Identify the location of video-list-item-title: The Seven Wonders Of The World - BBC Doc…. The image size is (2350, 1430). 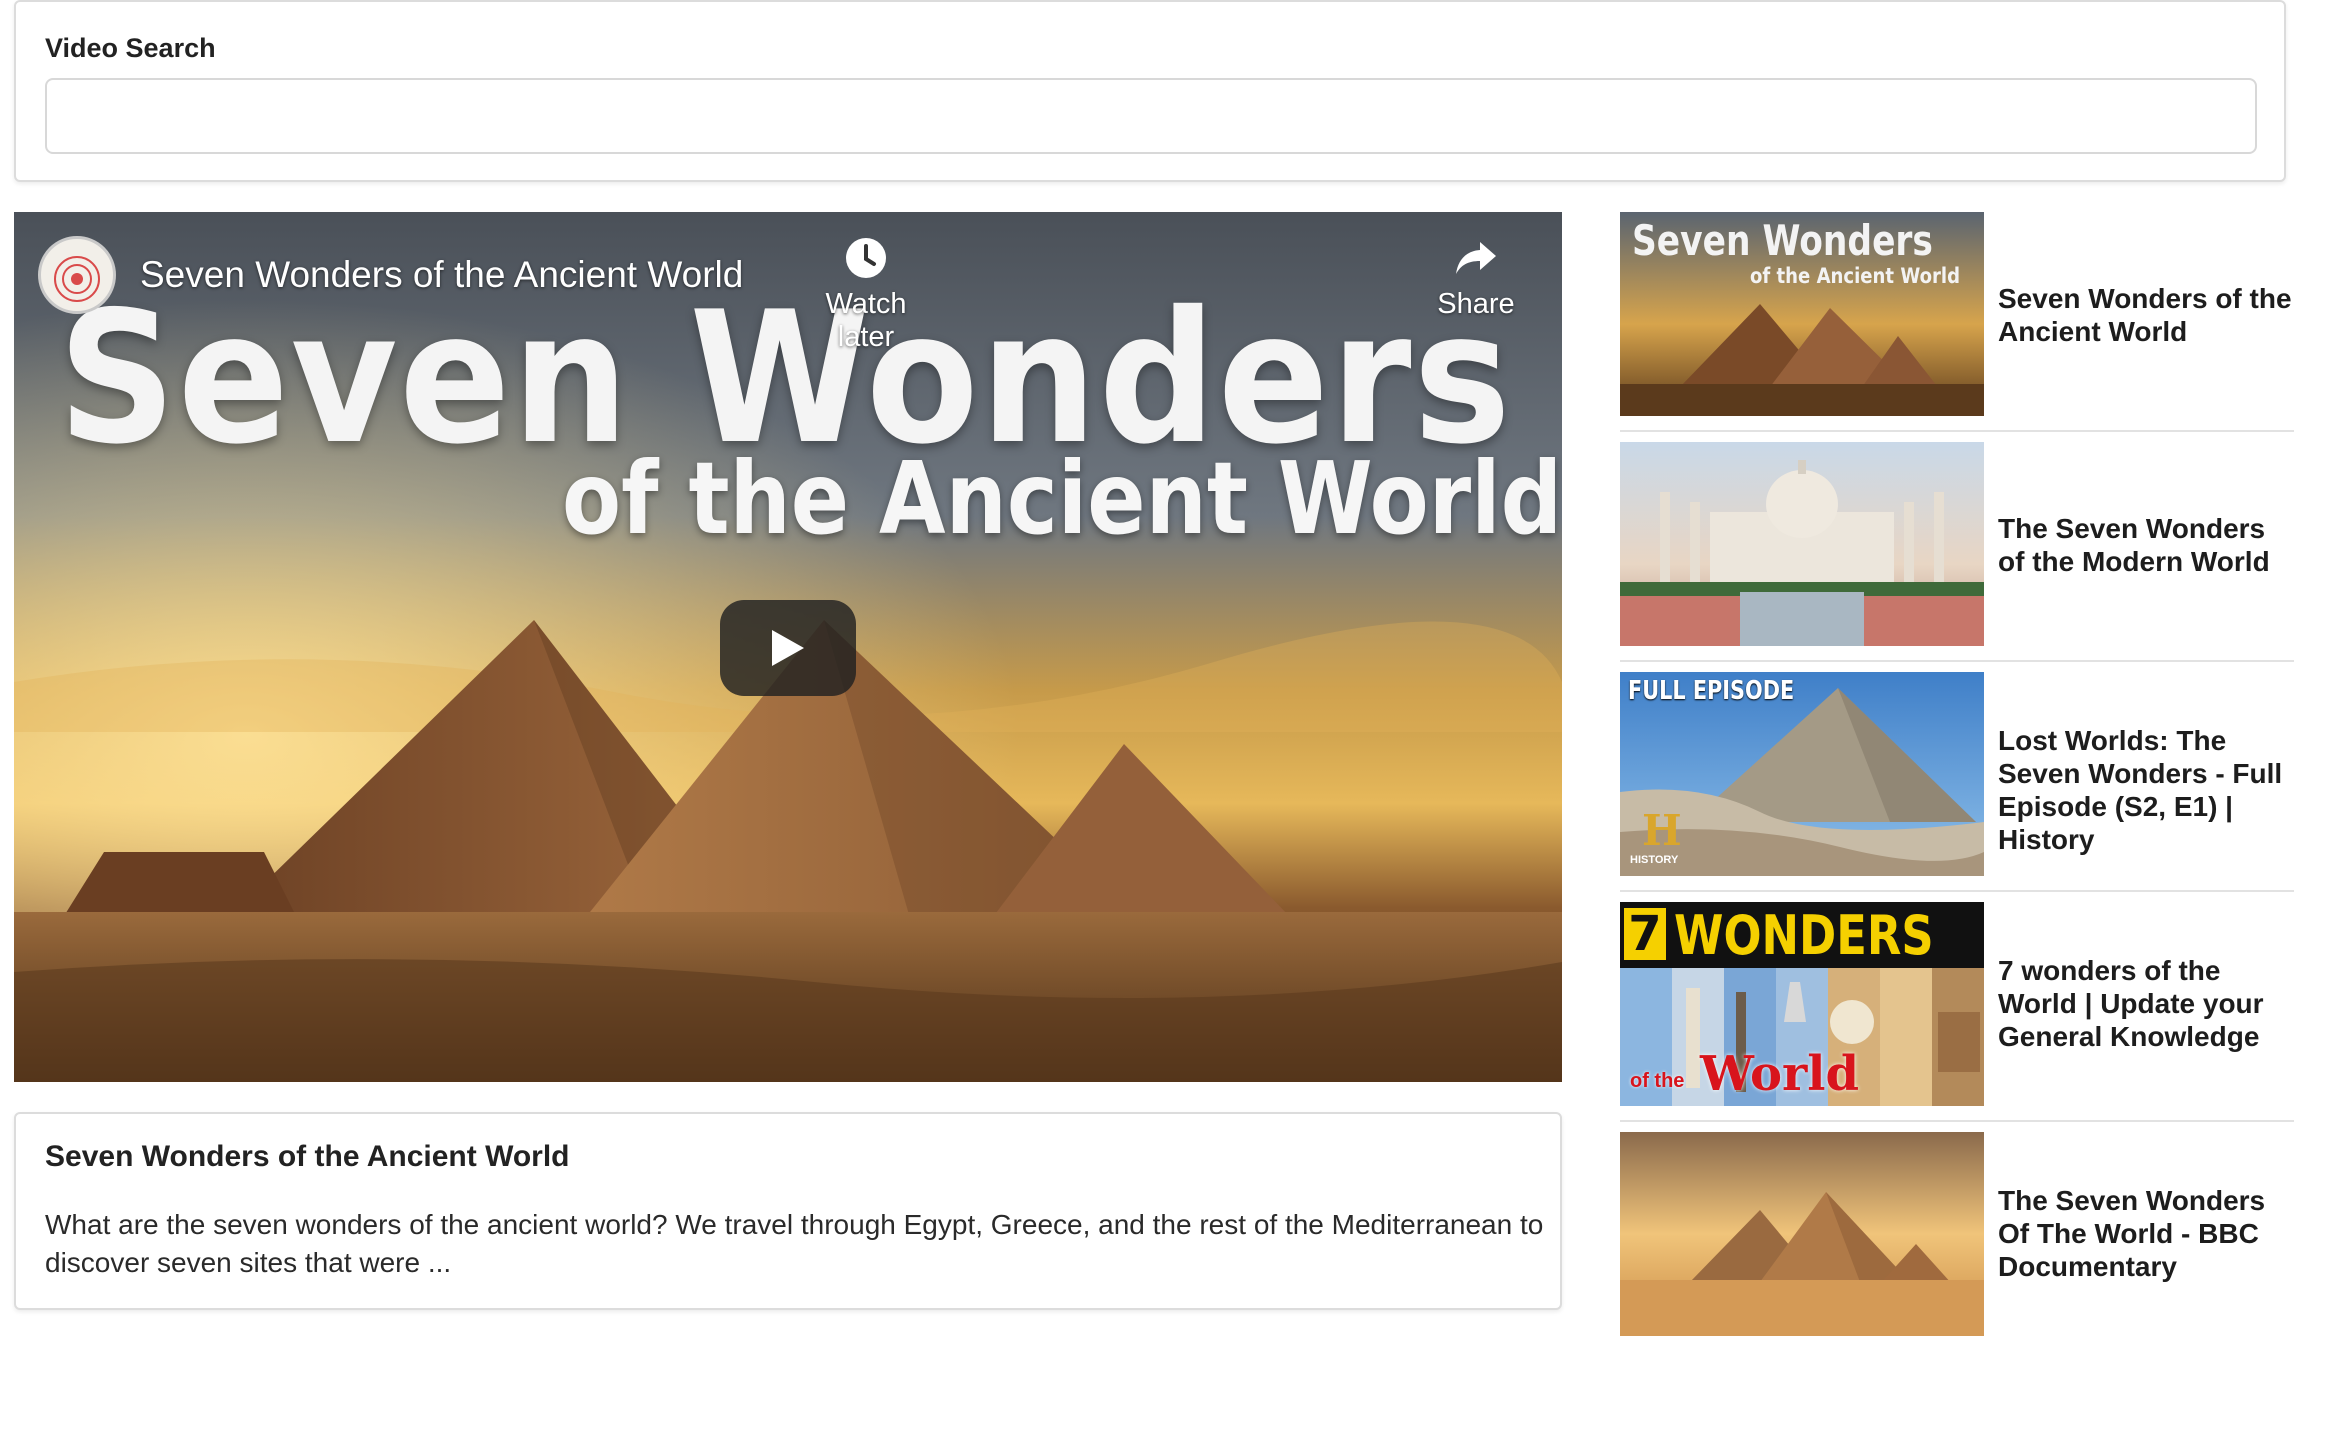
(2146, 1233).